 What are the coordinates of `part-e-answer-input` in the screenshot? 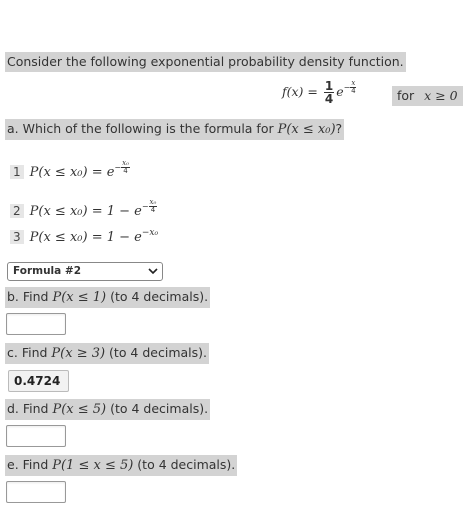 It's located at (36, 492).